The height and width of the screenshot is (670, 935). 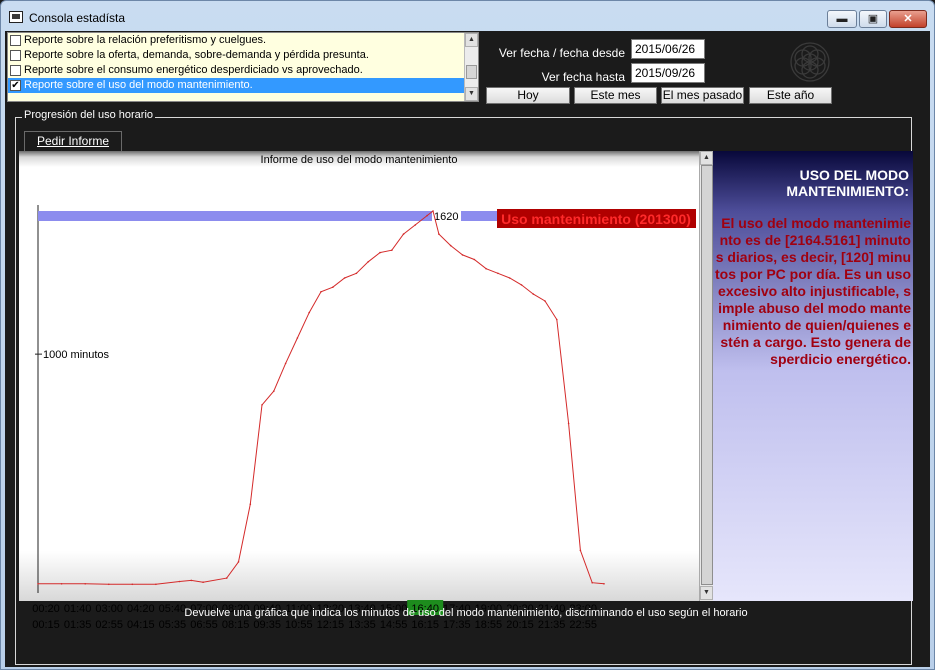 I want to click on x-tick-label: 01:35, so click(x=78, y=625).